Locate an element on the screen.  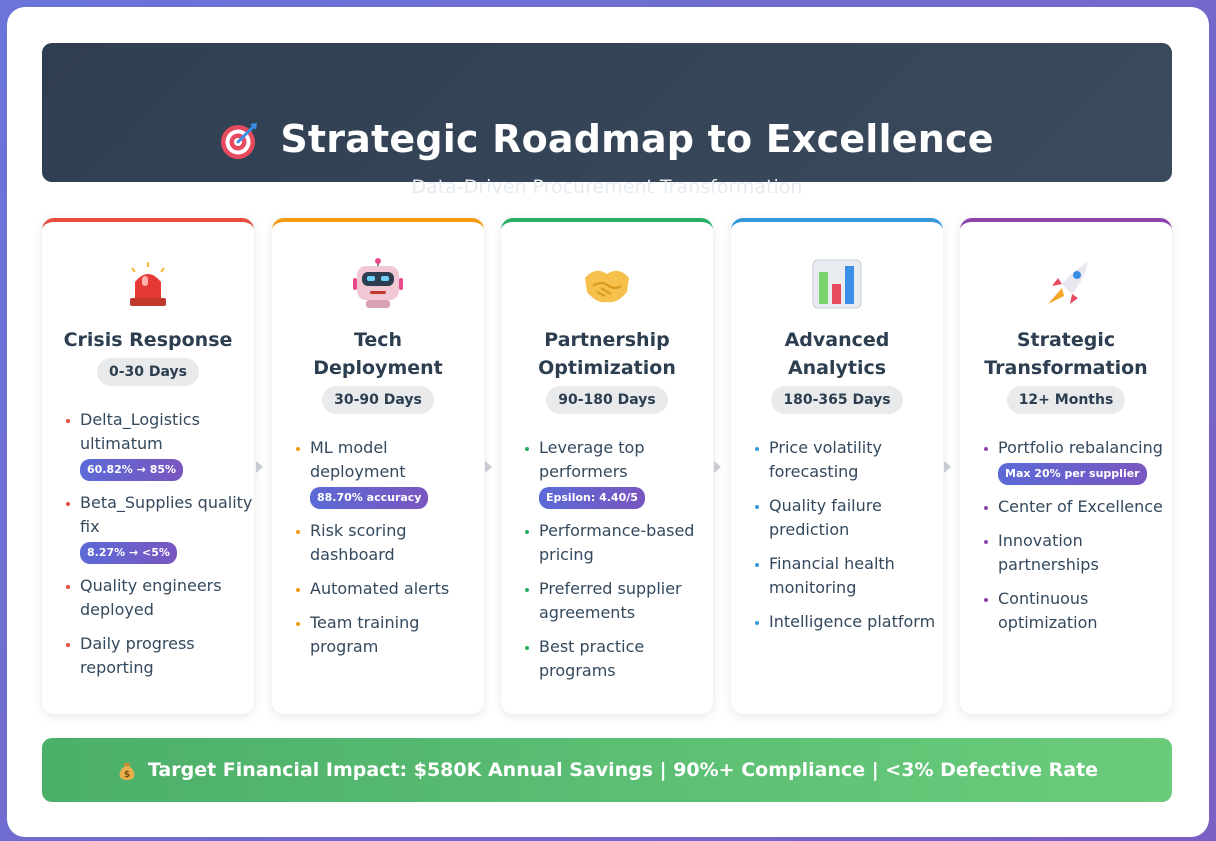
phase-period-badge: 30-90 Days is located at coordinates (378, 400).